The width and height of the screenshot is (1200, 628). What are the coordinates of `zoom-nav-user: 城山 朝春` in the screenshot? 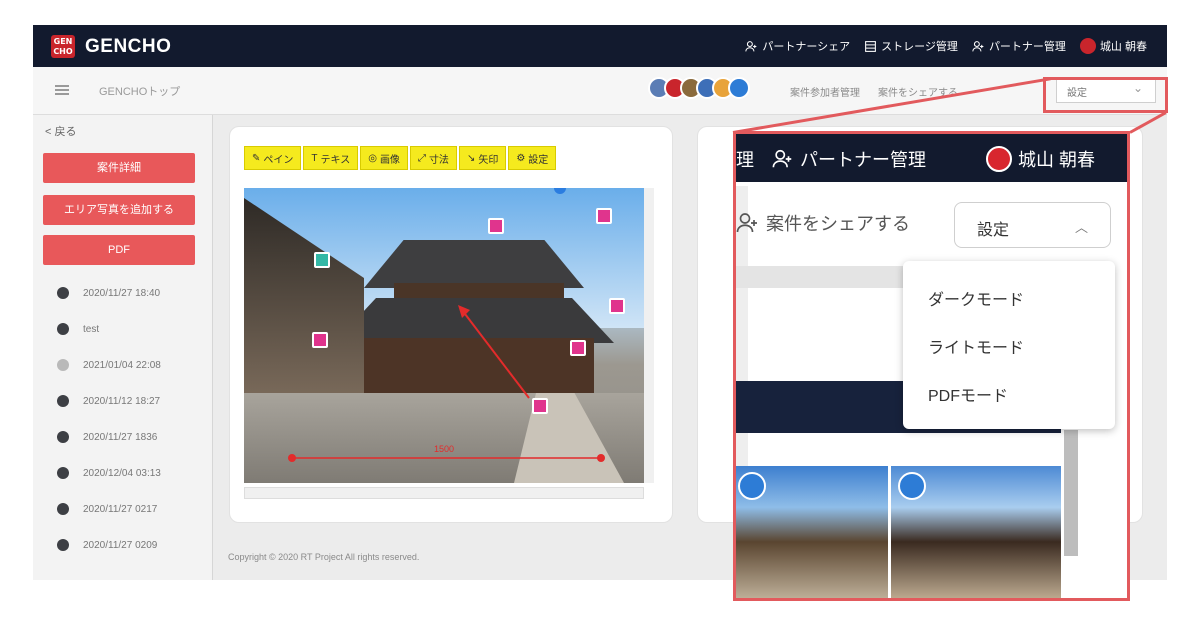 It's located at (1040, 159).